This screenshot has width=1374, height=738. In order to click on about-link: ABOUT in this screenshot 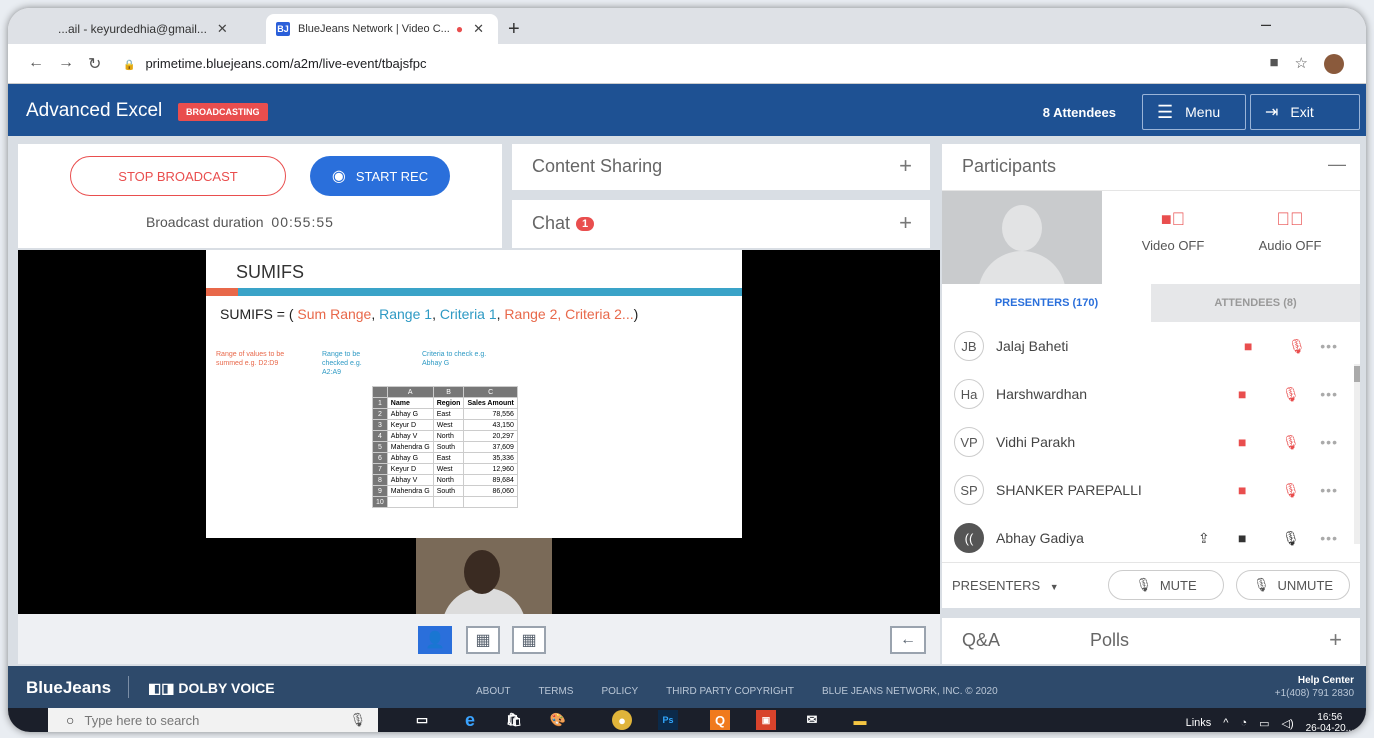, I will do `click(493, 691)`.